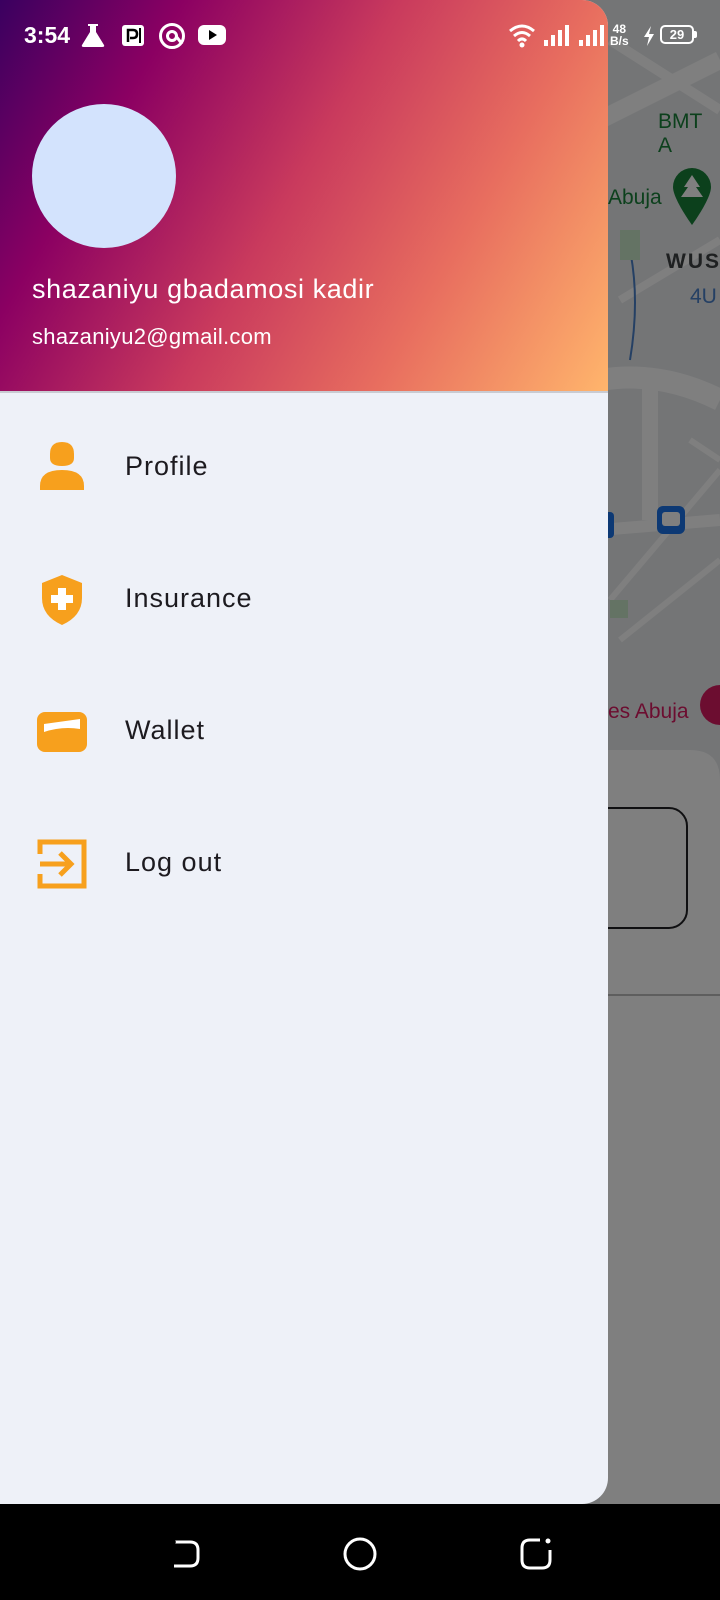 This screenshot has height=1600, width=720. I want to click on status-time: 3:54, so click(47, 35).